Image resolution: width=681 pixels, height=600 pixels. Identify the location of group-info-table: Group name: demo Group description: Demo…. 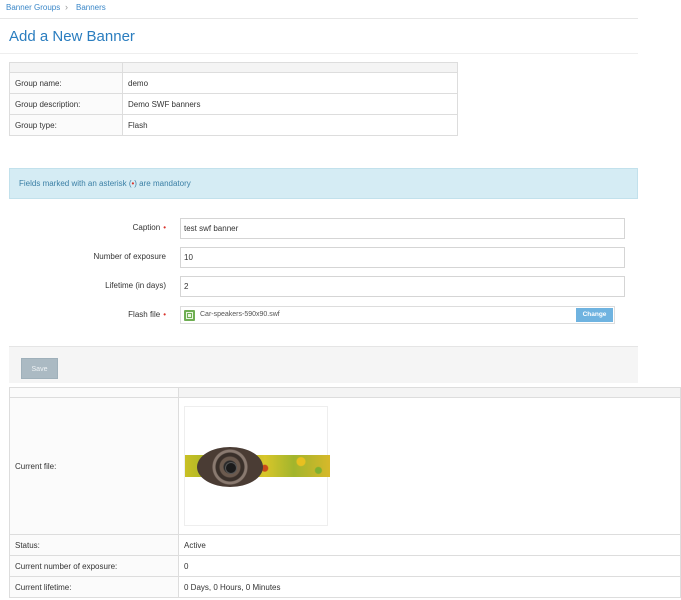
(233, 99).